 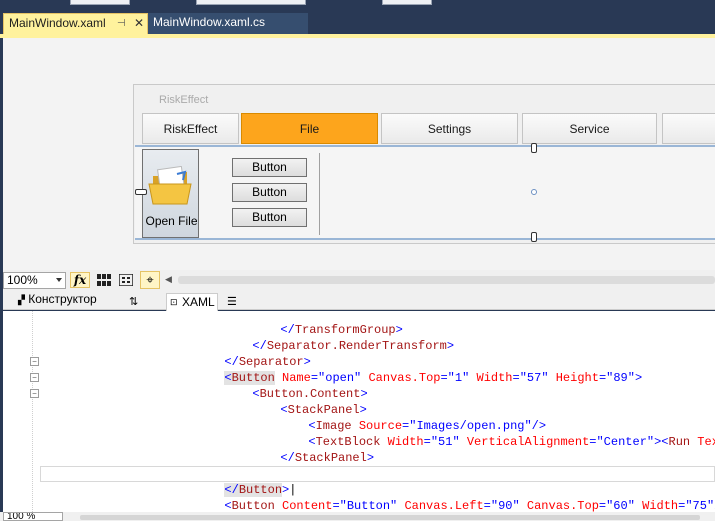 I want to click on tab-label: MainWindow.xaml, so click(x=57, y=23).